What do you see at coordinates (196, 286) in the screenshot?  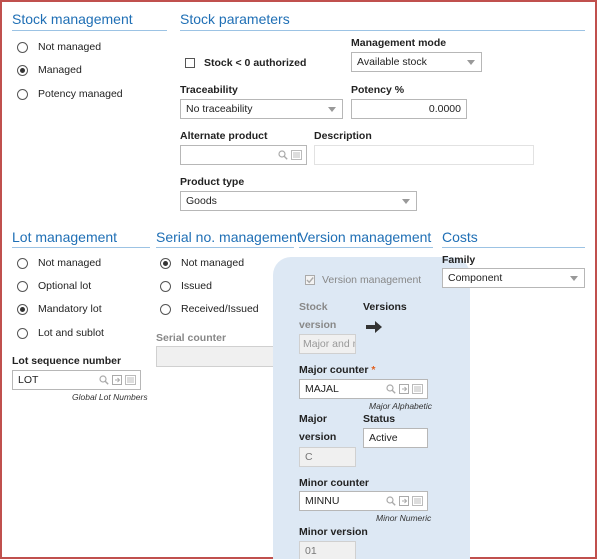 I see `radio-label: Issued` at bounding box center [196, 286].